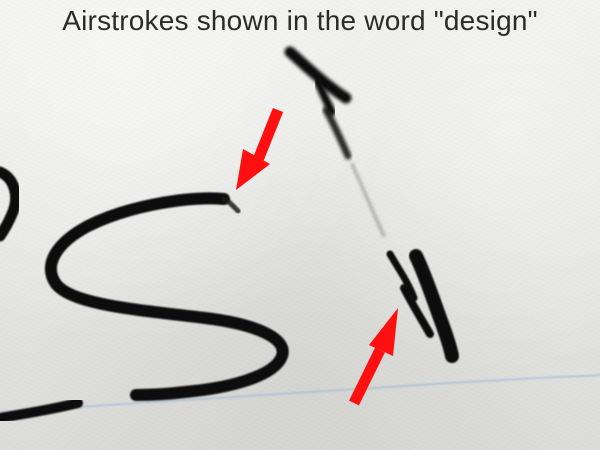 This screenshot has width=600, height=450. Describe the element at coordinates (337, 133) in the screenshot. I see `ink-stroke-i-descender` at that location.